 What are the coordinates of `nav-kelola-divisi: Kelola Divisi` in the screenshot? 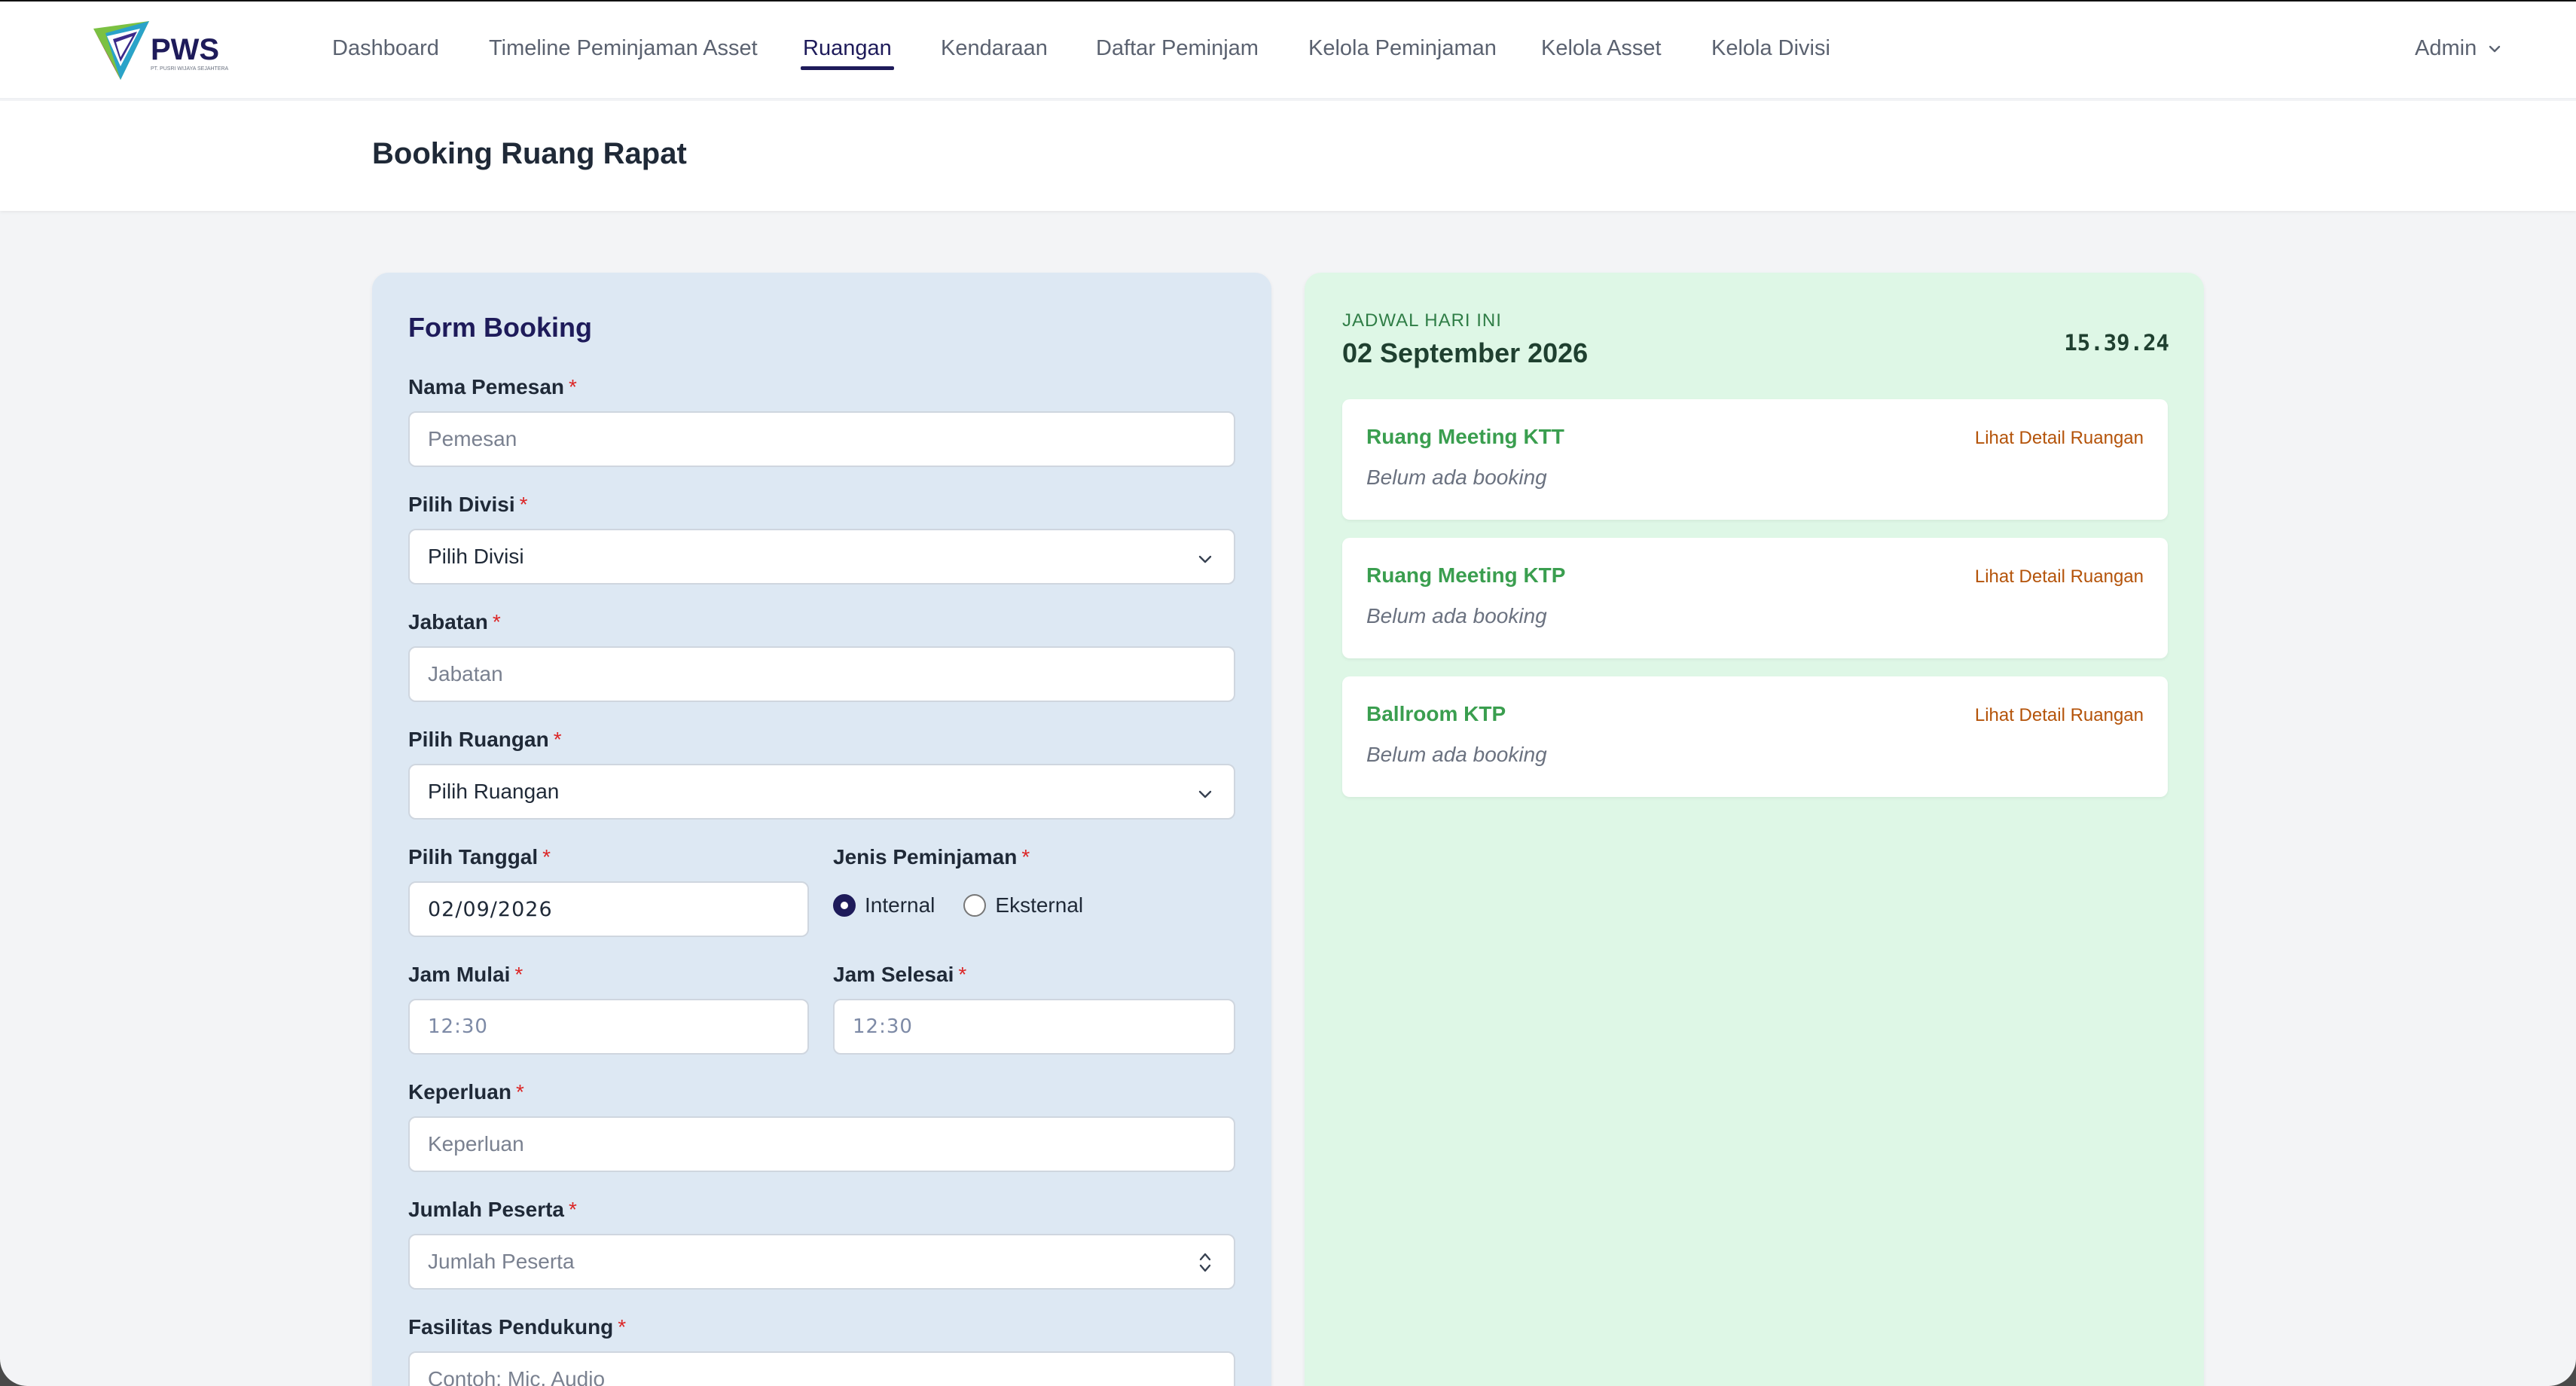 It's located at (1770, 49).